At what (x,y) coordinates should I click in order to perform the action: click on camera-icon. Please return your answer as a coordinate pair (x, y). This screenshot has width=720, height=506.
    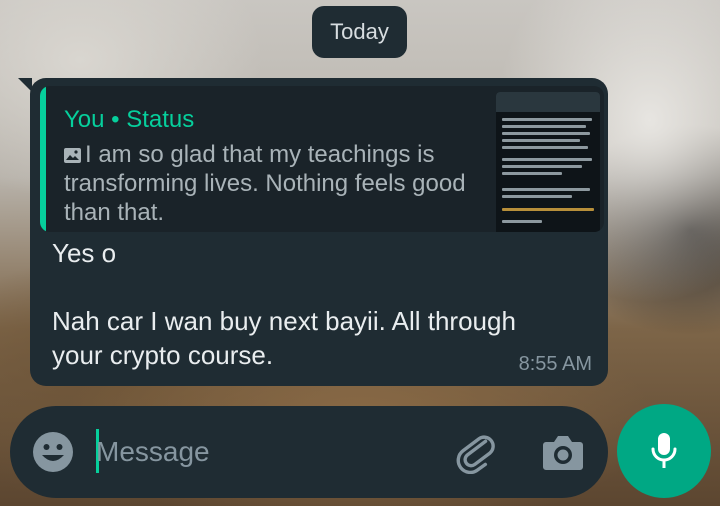
    Looking at the image, I should click on (563, 452).